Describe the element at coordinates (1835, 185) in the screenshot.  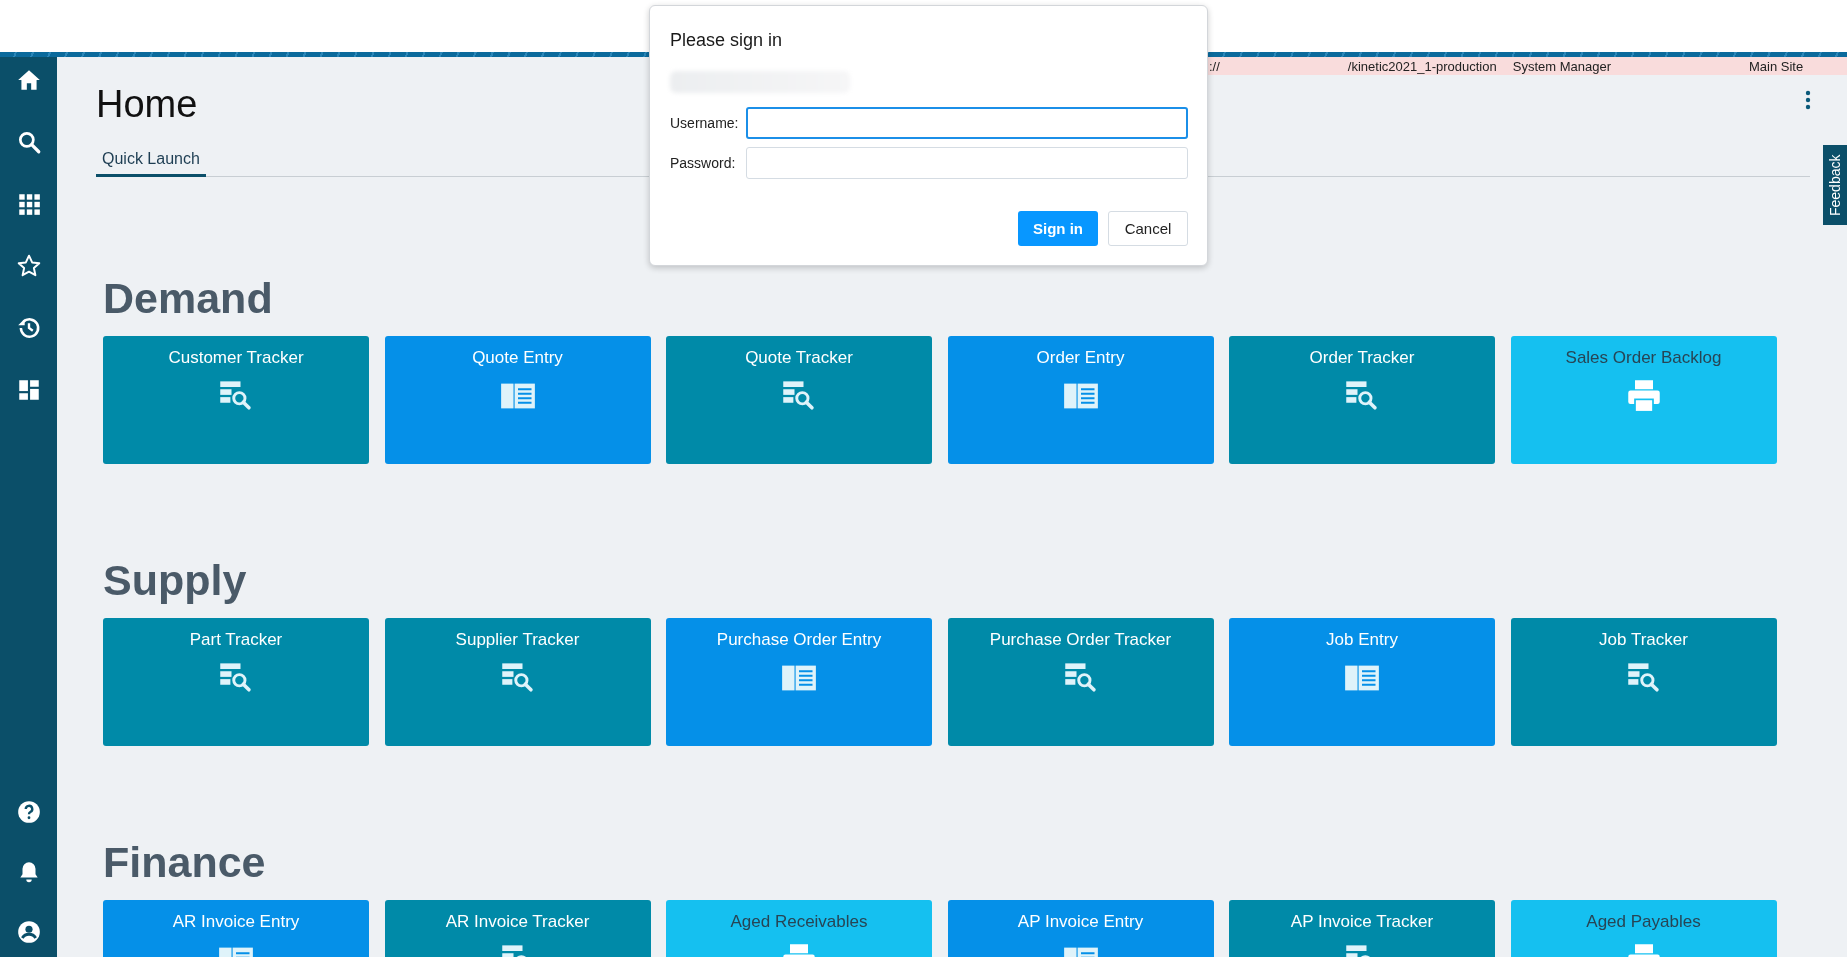
I see `feedback-tab: Feedback` at that location.